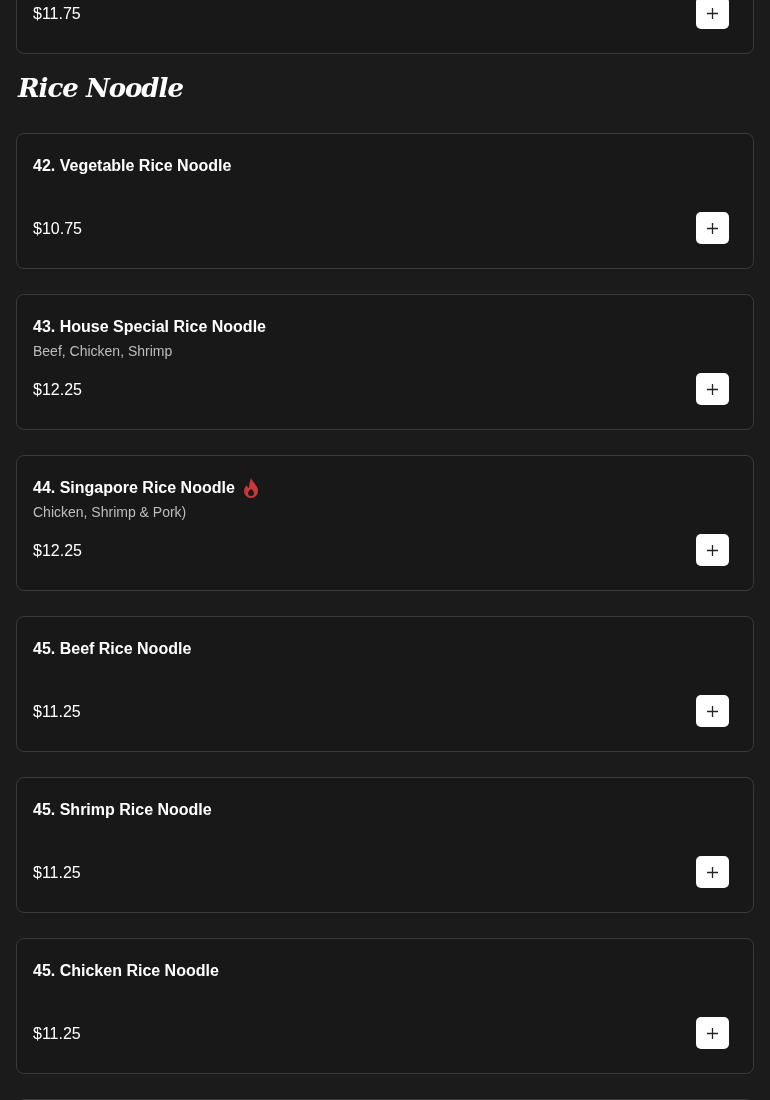  Describe the element at coordinates (122, 810) in the screenshot. I see `item-name: 45. Shrimp Rice Noodle` at that location.